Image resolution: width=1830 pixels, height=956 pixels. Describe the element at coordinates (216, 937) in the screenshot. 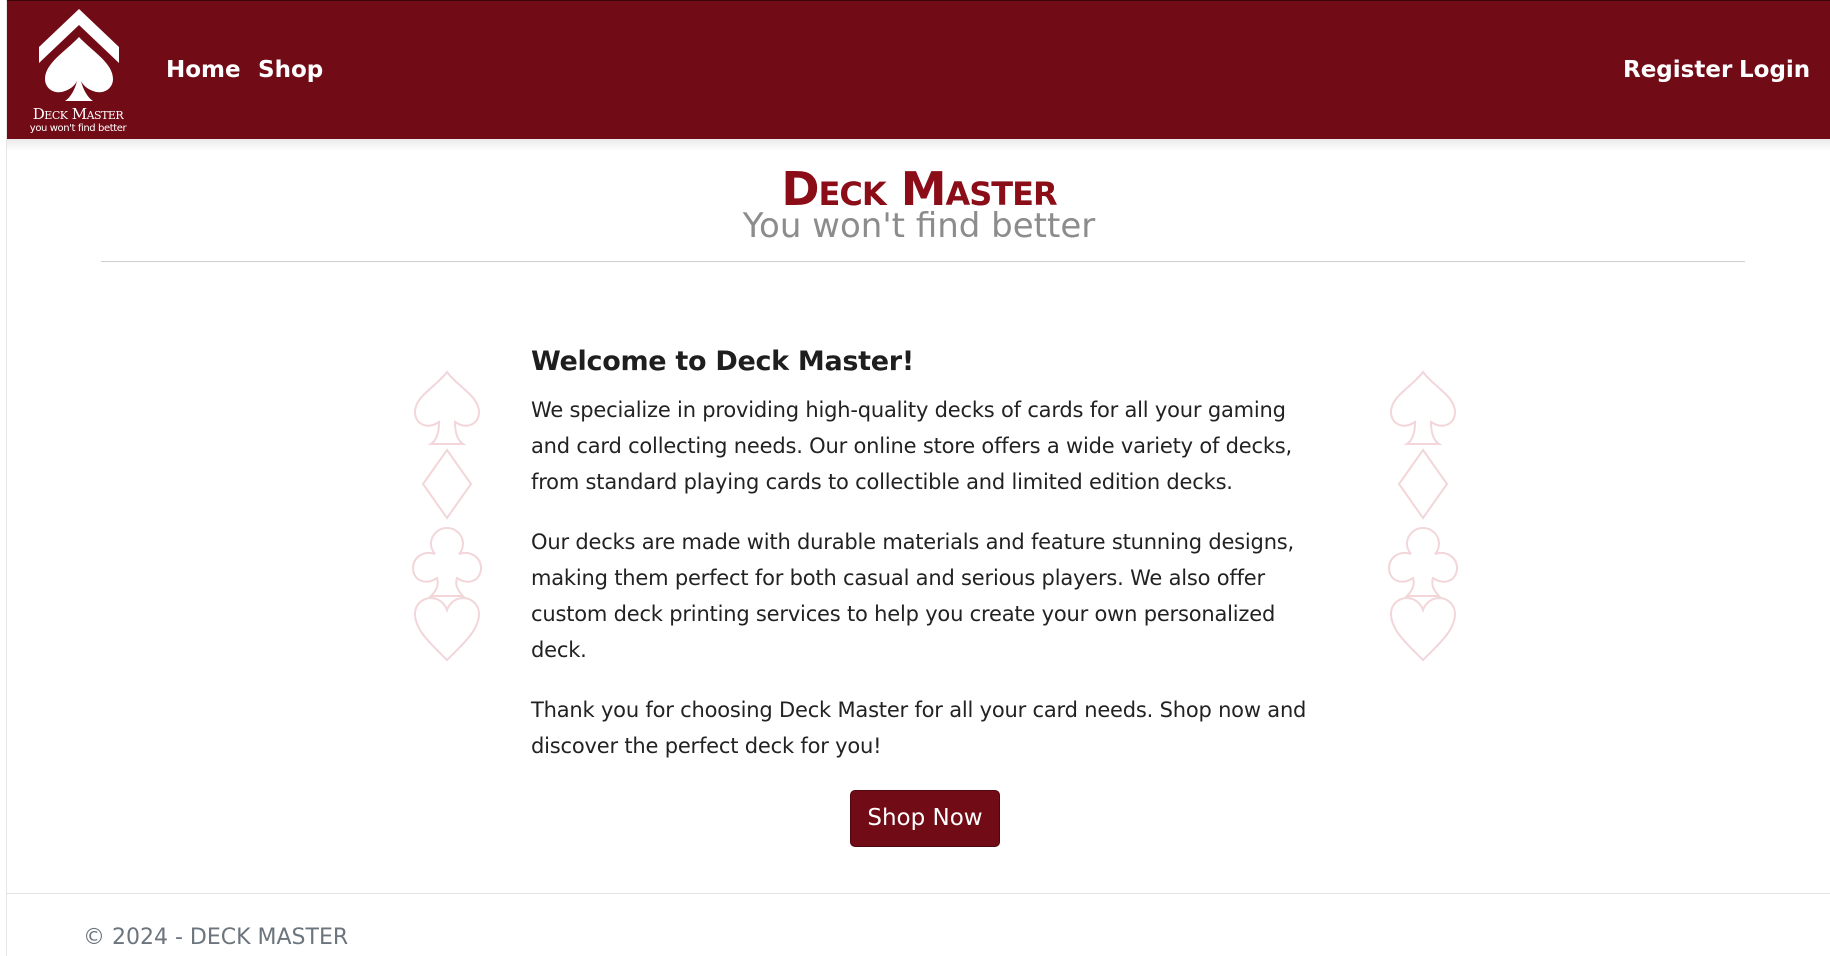

I see `footer-copyright: © 2024 - DECK MASTER` at that location.